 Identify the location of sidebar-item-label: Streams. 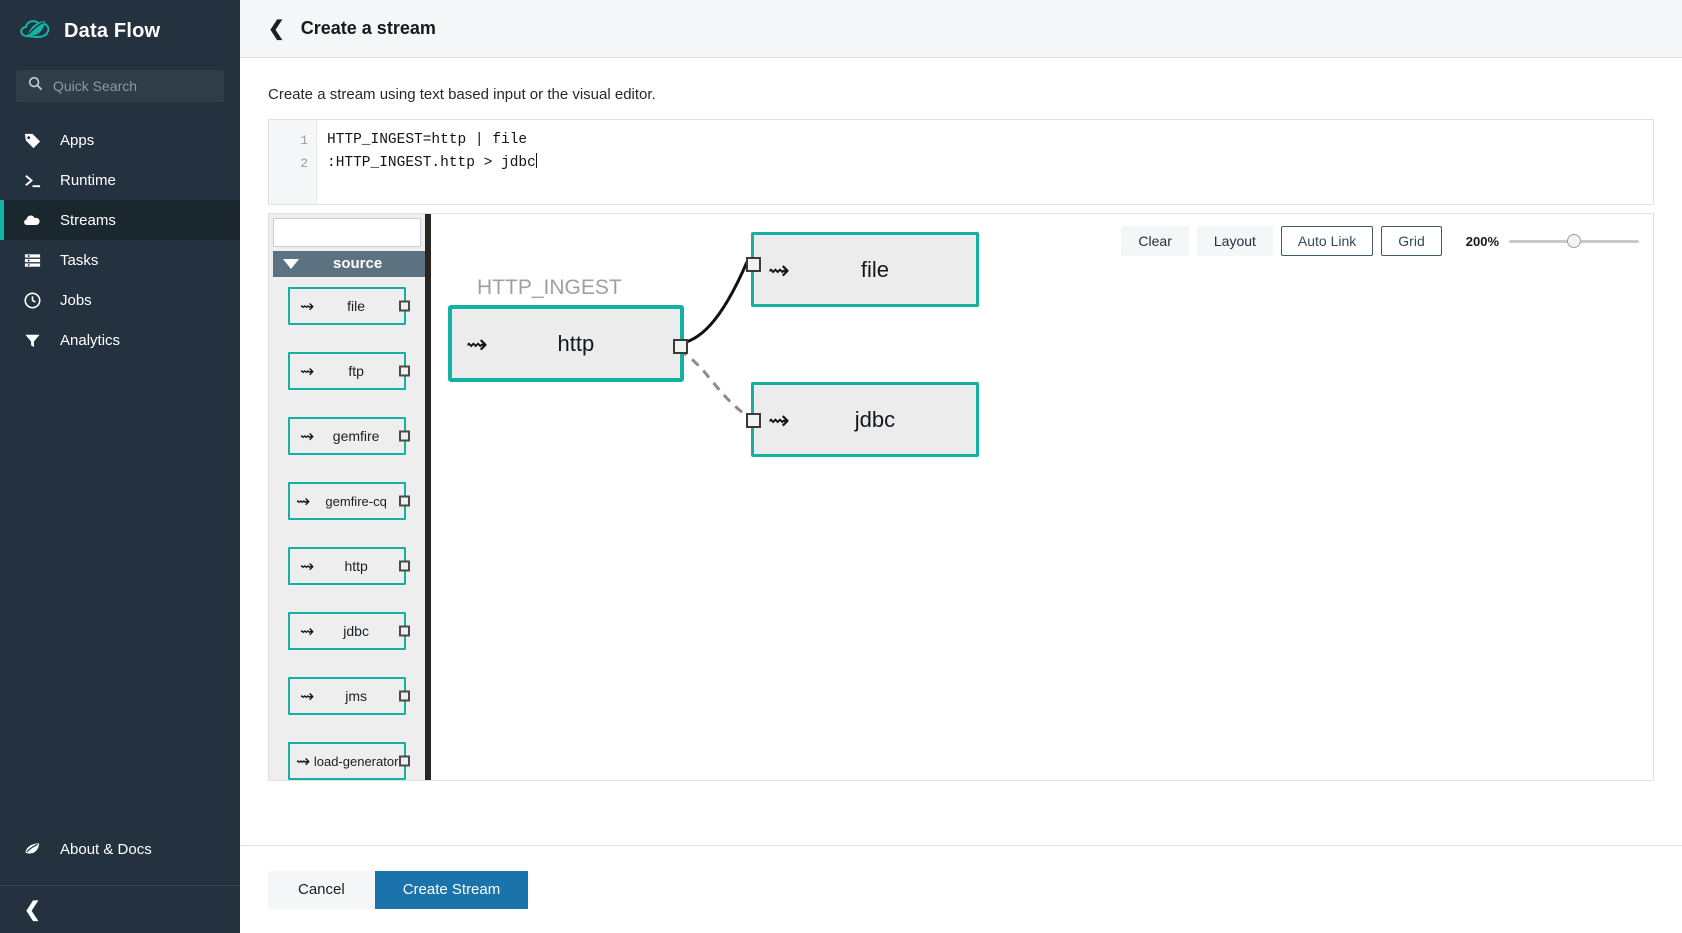
(88, 220).